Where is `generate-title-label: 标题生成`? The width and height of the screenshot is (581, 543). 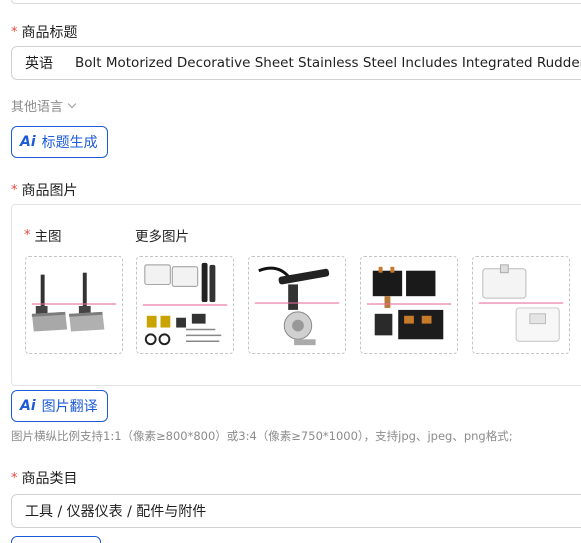 generate-title-label: 标题生成 is located at coordinates (69, 143).